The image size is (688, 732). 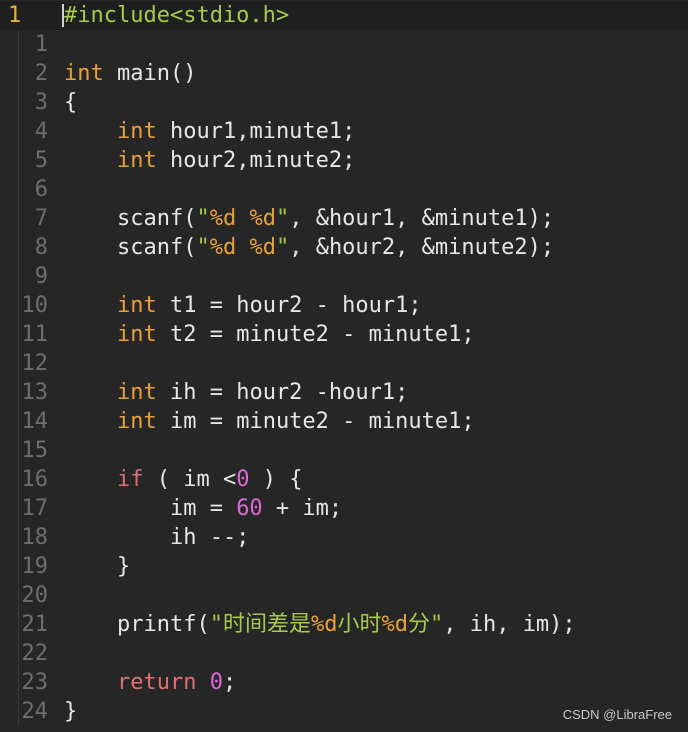 I want to click on code-line: 23 return 0;, so click(x=344, y=682).